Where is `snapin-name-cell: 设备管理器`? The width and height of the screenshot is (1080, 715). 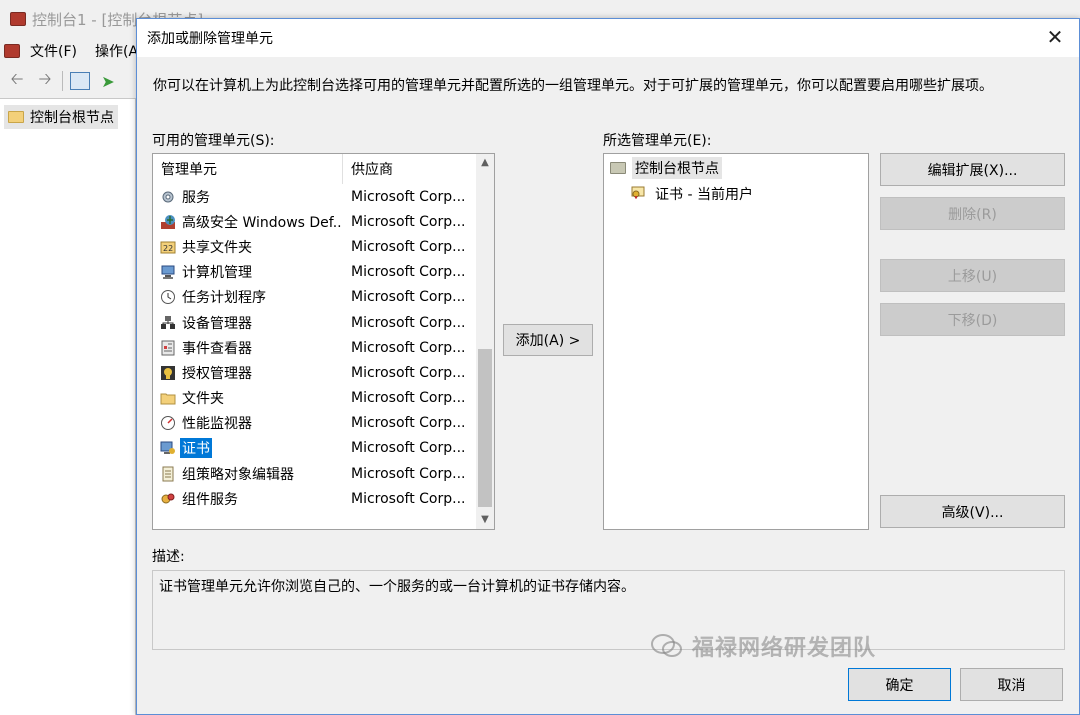
snapin-name-cell: 设备管理器 is located at coordinates (248, 323).